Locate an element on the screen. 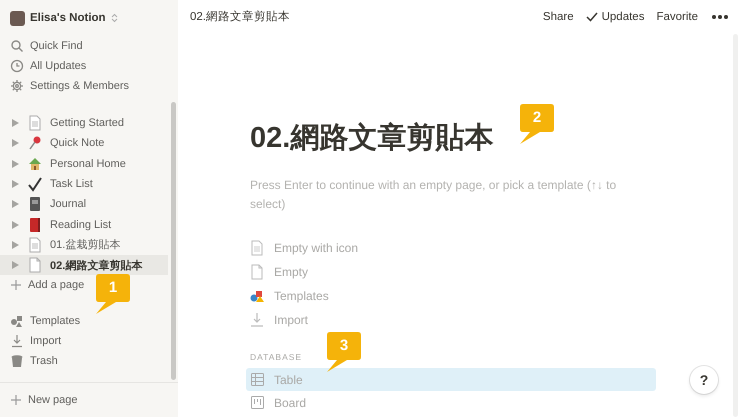 The image size is (740, 417). page-item: 01.盆栽剪貼本 is located at coordinates (84, 245).